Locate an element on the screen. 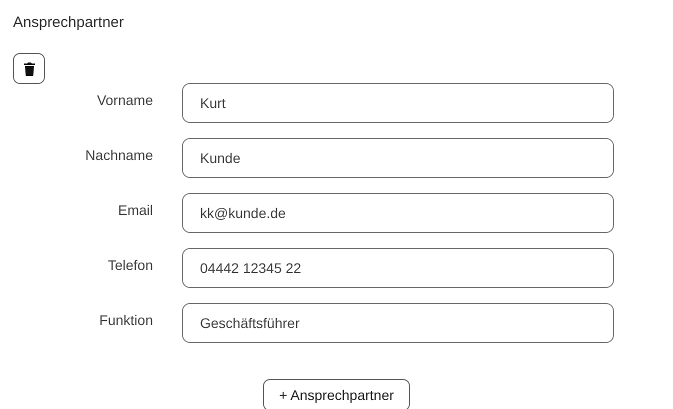 This screenshot has width=673, height=409. input-field: 04442 12345 22 is located at coordinates (398, 268).